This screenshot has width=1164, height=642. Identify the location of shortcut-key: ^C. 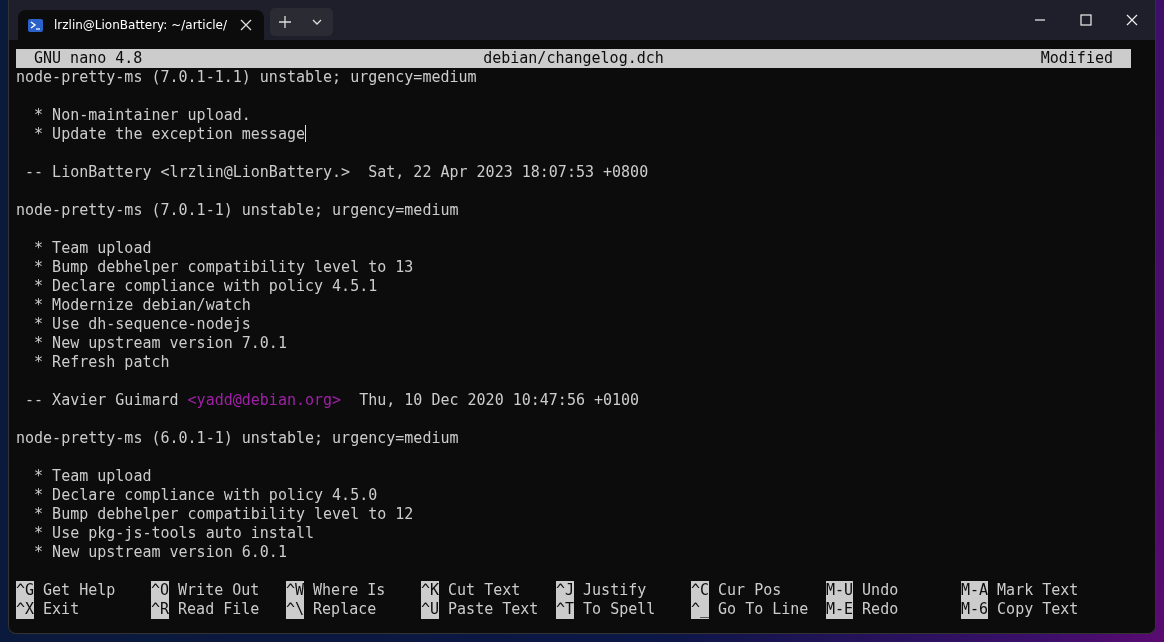
(700, 590).